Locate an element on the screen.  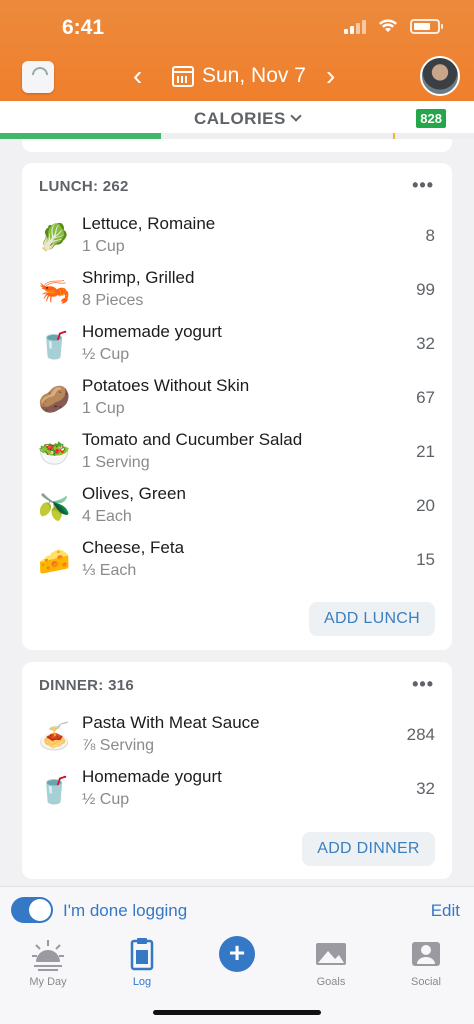
potato-icon: 🥔 is located at coordinates (54, 399).